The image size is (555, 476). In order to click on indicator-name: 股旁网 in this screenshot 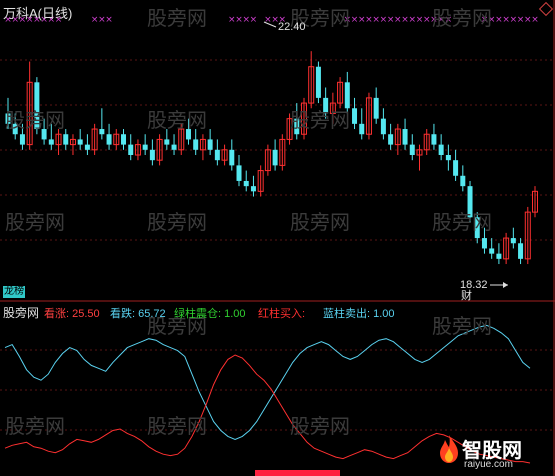, I will do `click(21, 313)`.